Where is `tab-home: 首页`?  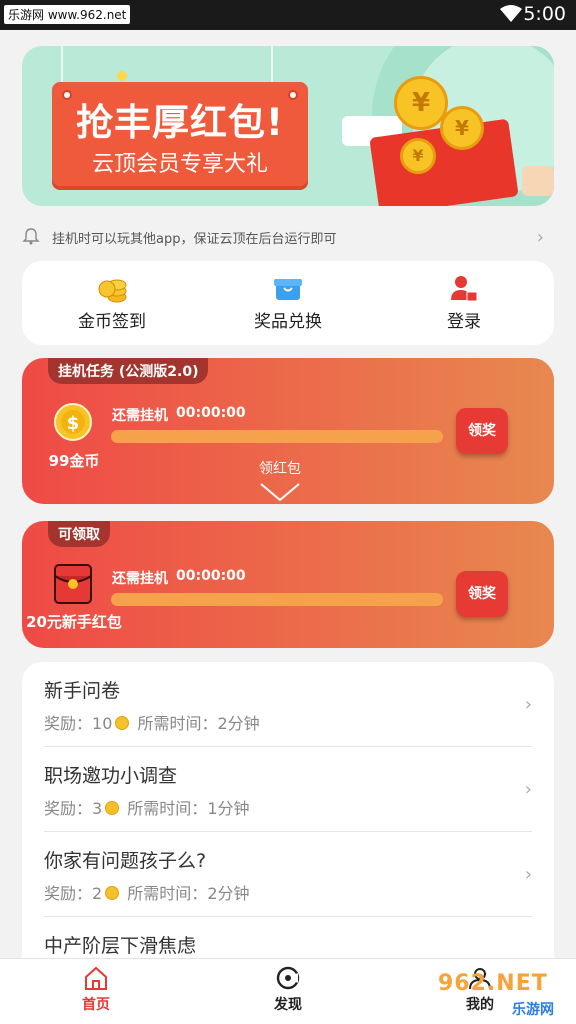 tab-home: 首页 is located at coordinates (96, 989).